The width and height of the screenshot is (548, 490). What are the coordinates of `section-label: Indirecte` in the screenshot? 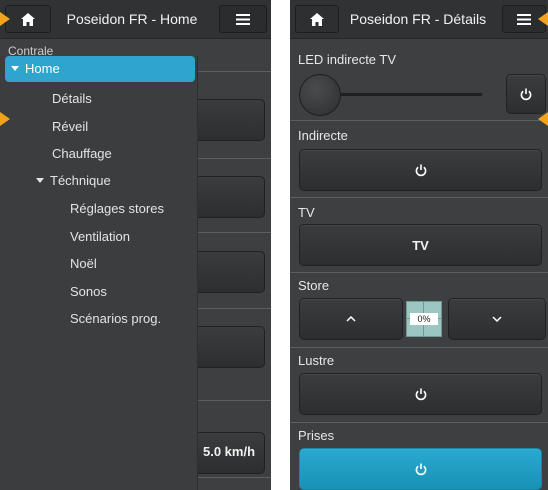 It's located at (323, 135).